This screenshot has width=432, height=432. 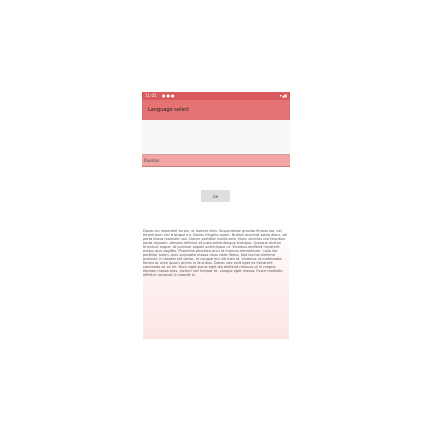 What do you see at coordinates (216, 110) in the screenshot?
I see `toolbar: Language select` at bounding box center [216, 110].